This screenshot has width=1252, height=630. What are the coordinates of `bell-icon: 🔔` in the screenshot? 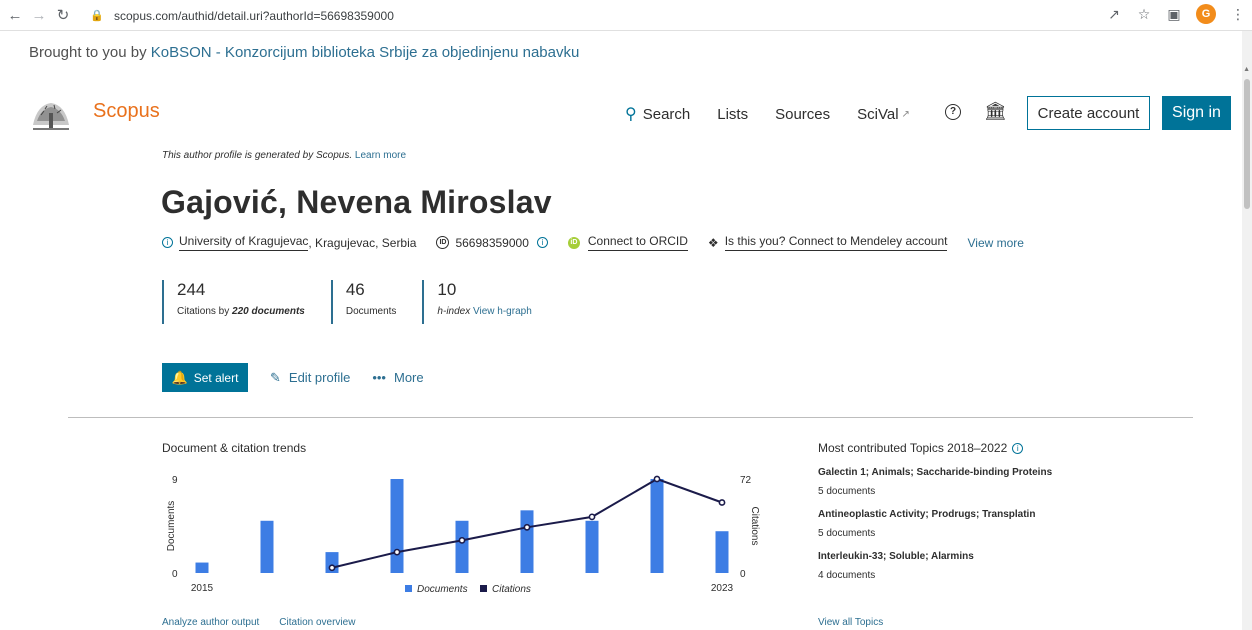 It's located at (179, 377).